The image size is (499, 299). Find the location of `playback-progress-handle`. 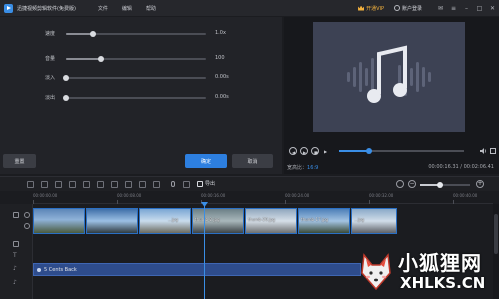

playback-progress-handle is located at coordinates (369, 151).